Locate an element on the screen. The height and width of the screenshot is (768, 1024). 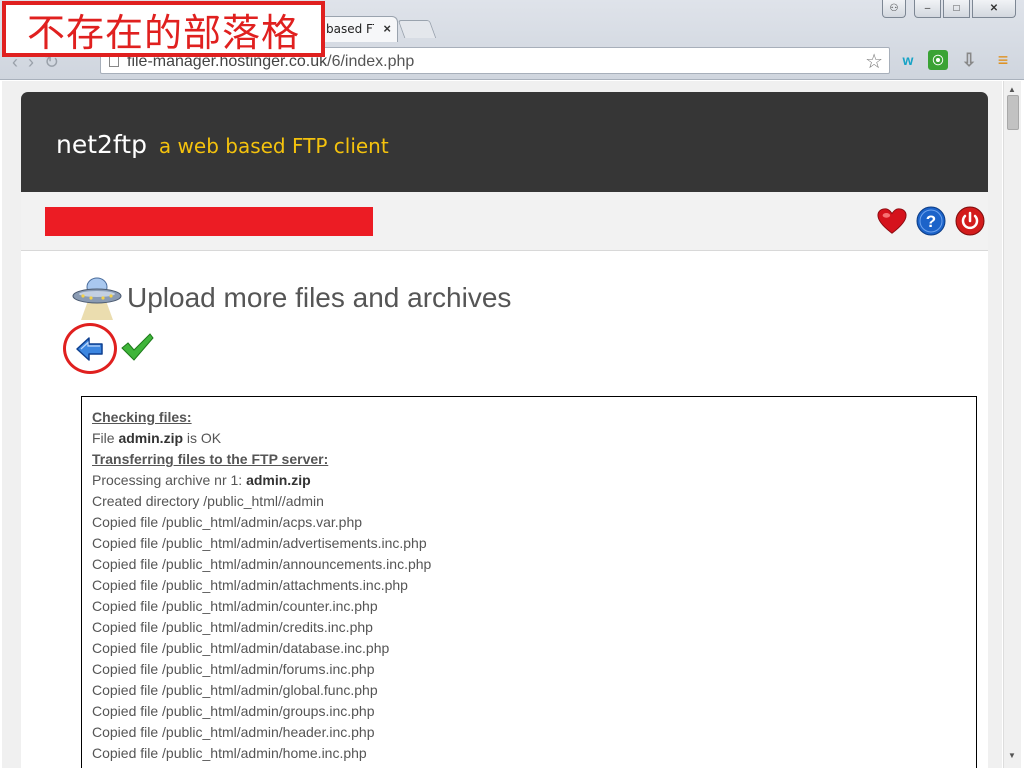
back-button is located at coordinates (90, 348).